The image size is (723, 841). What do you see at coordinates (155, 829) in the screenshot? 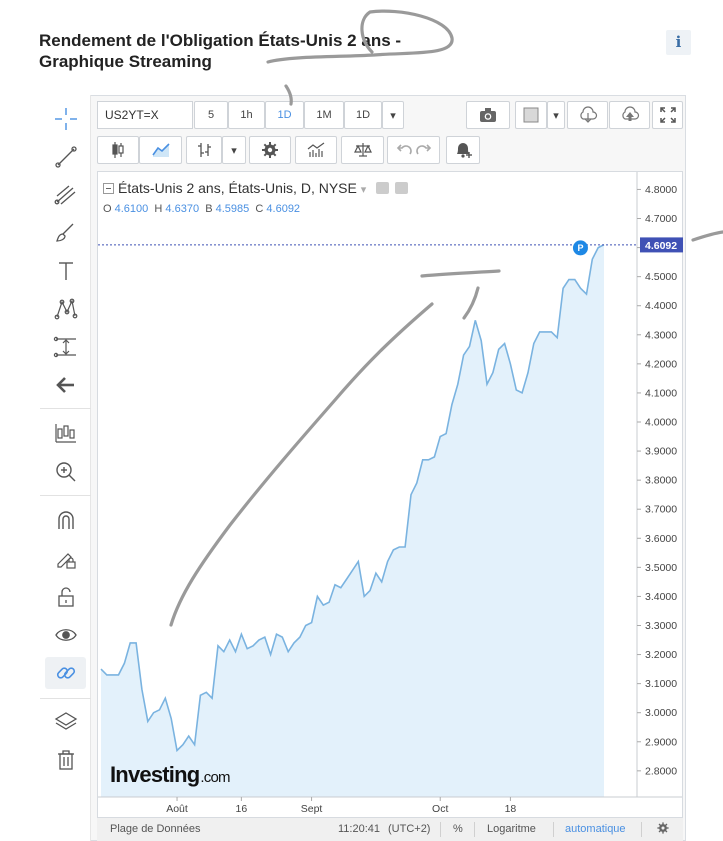
I see `data-range-button: Plage de Données` at bounding box center [155, 829].